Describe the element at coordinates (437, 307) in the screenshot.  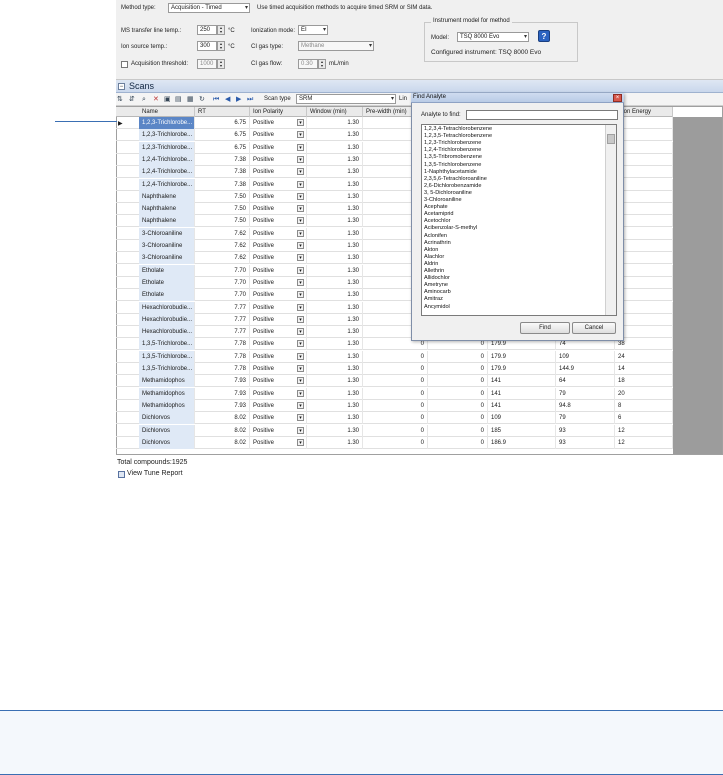
I see `list-item: Ancymidol` at that location.